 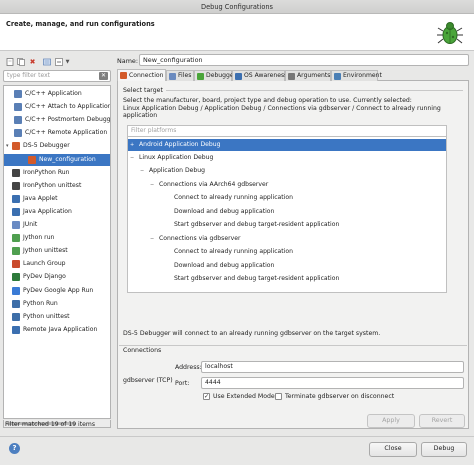 What do you see at coordinates (16, 225) in the screenshot?
I see `junit-icon` at bounding box center [16, 225].